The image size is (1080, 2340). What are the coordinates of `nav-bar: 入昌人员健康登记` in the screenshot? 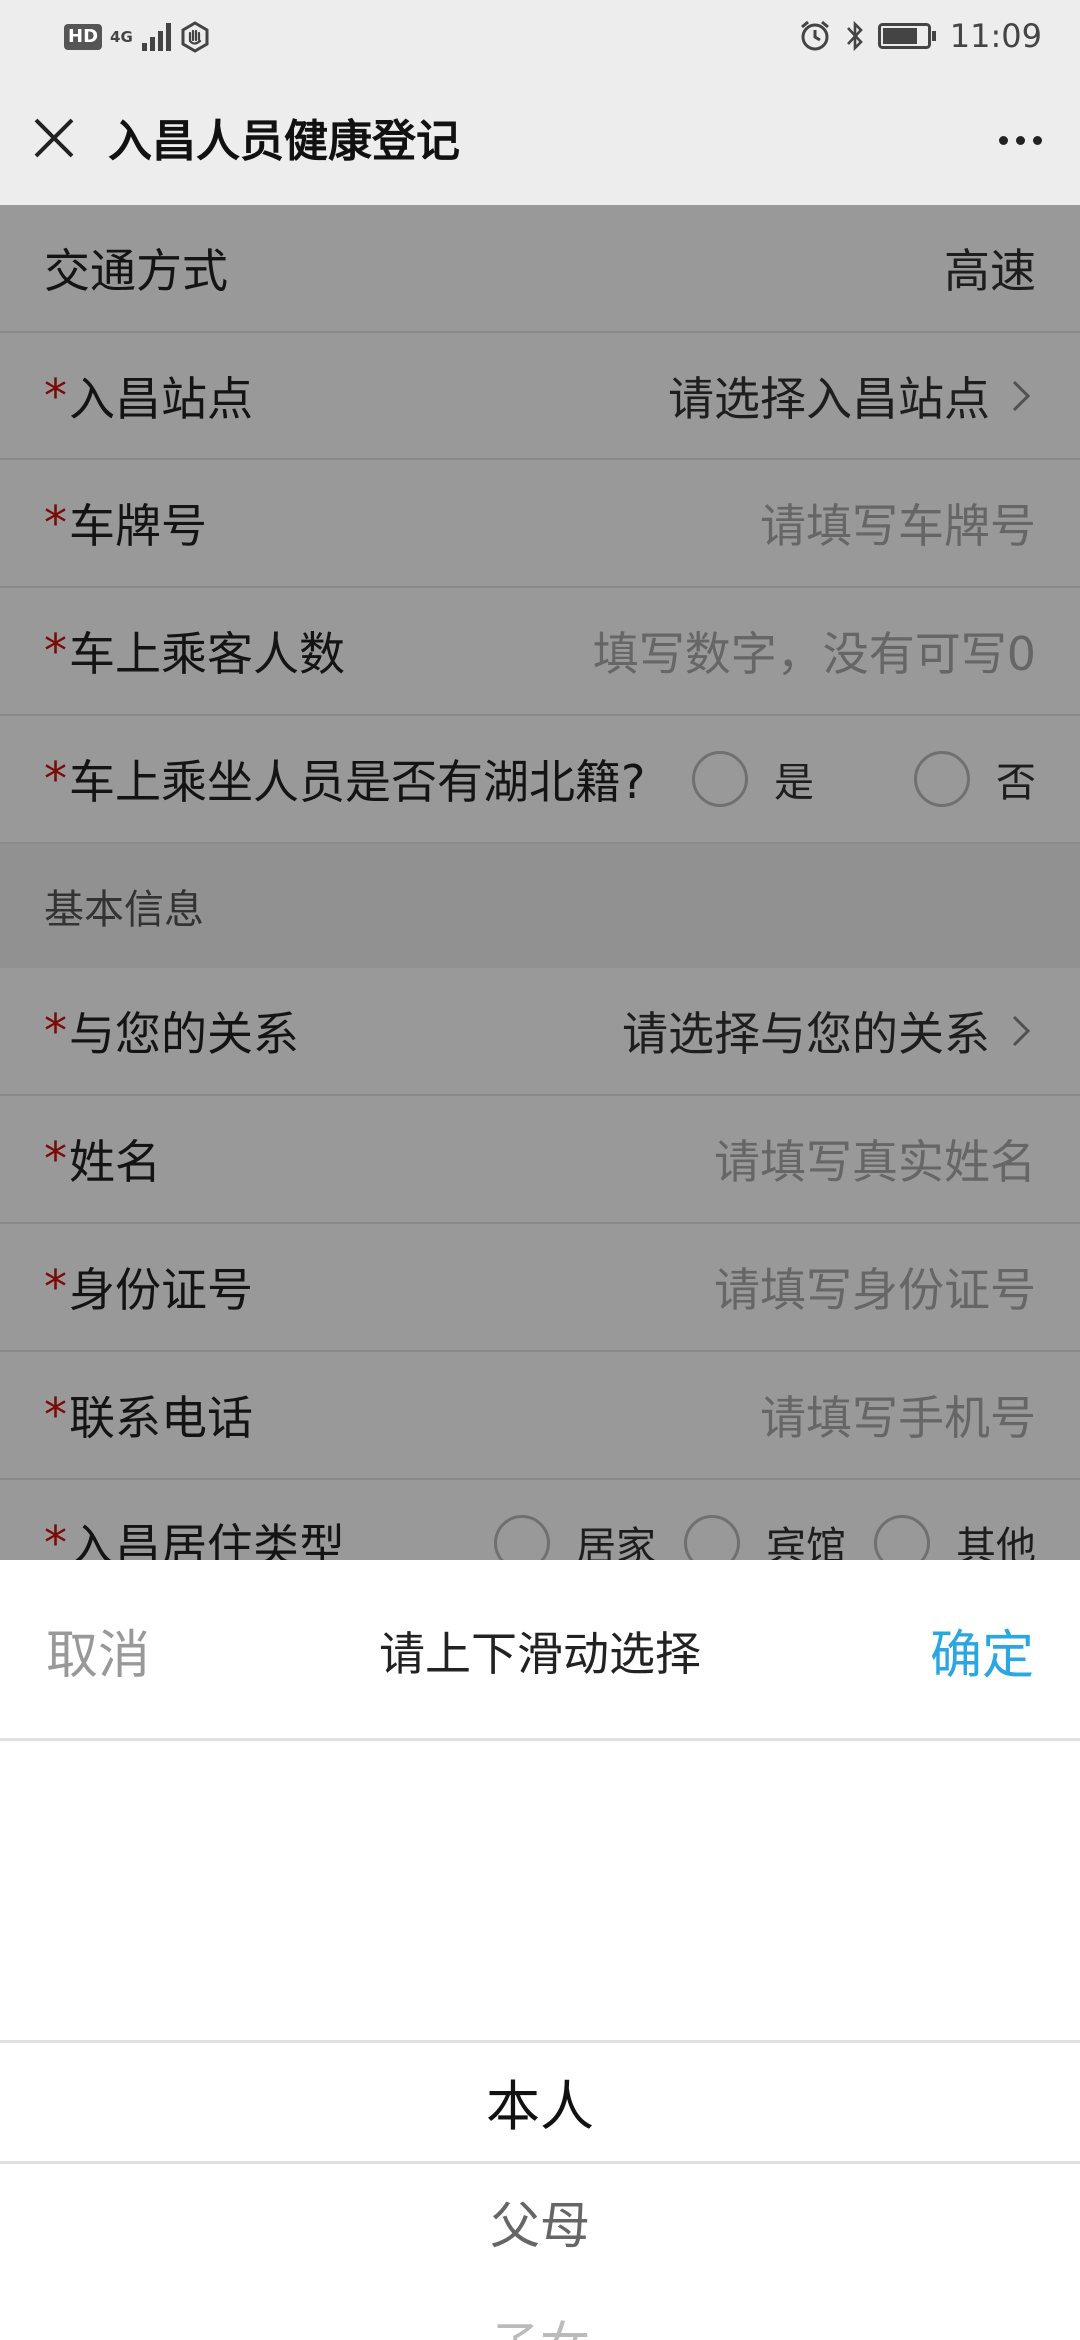 It's located at (540, 138).